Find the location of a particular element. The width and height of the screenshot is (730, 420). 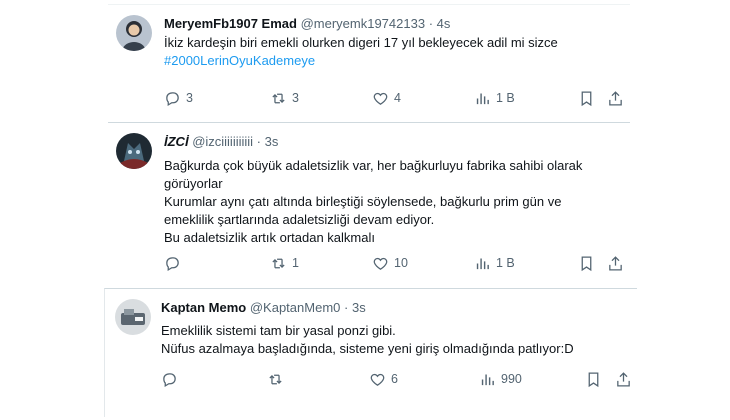

tweet-header: MeryemFb1907 Emad @meryemk19742133 · 4s is located at coordinates (393, 24).